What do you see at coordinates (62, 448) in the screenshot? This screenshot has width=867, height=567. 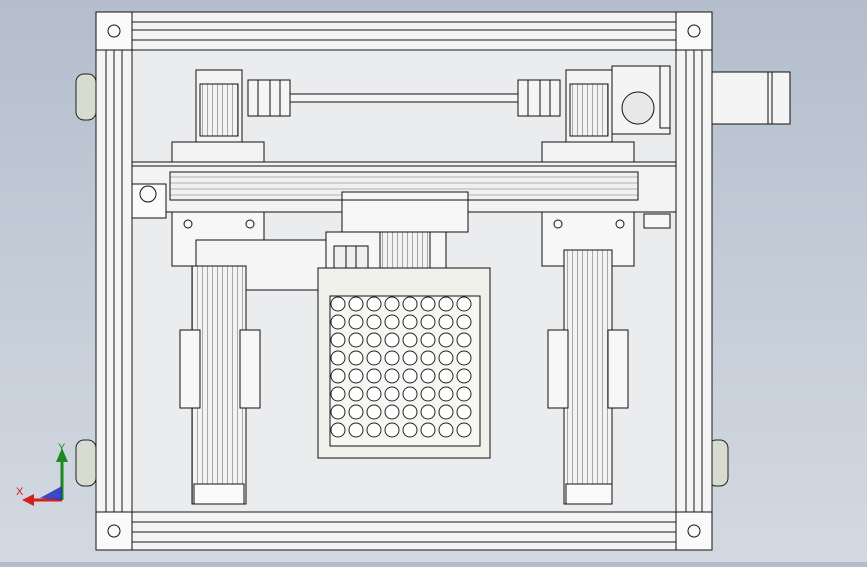 I see `y-axis-label: Y` at bounding box center [62, 448].